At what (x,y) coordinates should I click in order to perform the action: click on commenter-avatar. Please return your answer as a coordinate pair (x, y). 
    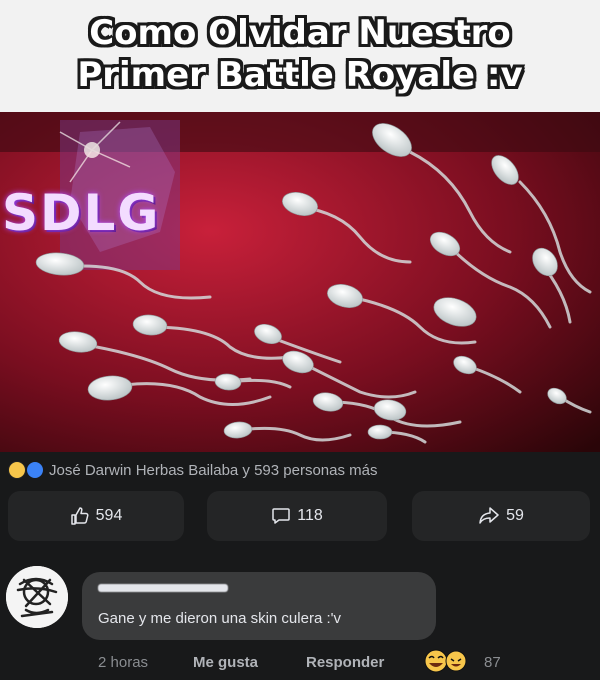
    Looking at the image, I should click on (37, 597).